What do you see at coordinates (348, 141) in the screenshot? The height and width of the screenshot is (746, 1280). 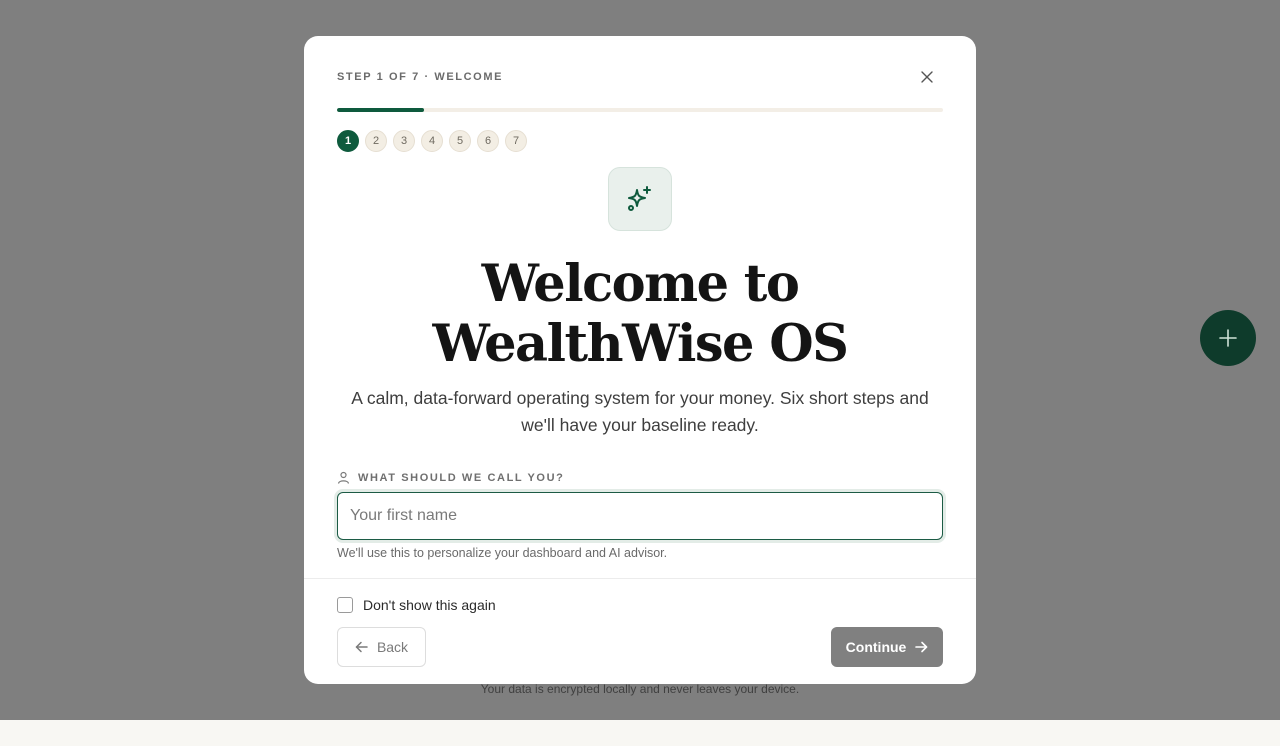 I see `step-dot-1: 1` at bounding box center [348, 141].